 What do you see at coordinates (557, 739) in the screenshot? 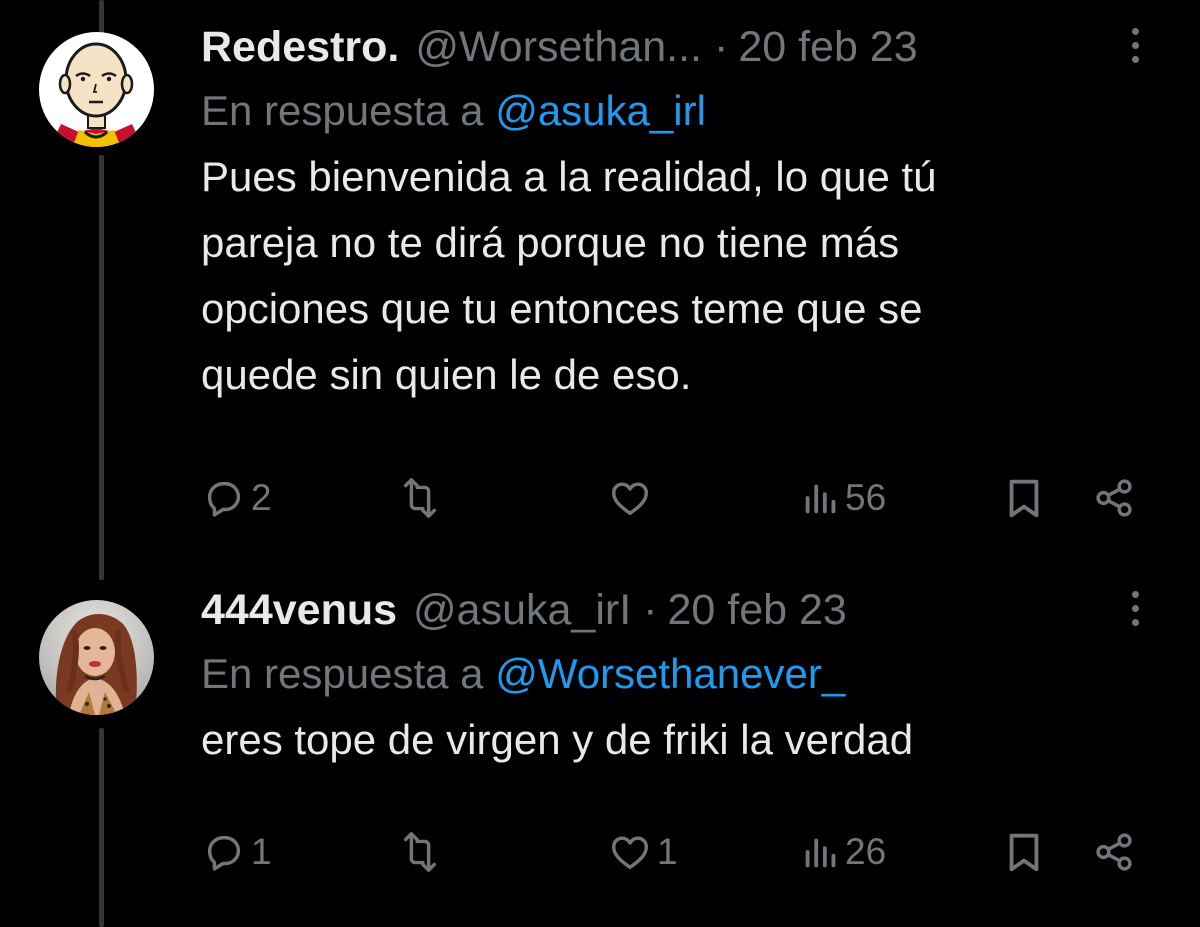
I see `tweet-text: eres tope de virgen y de friki la verdad` at bounding box center [557, 739].